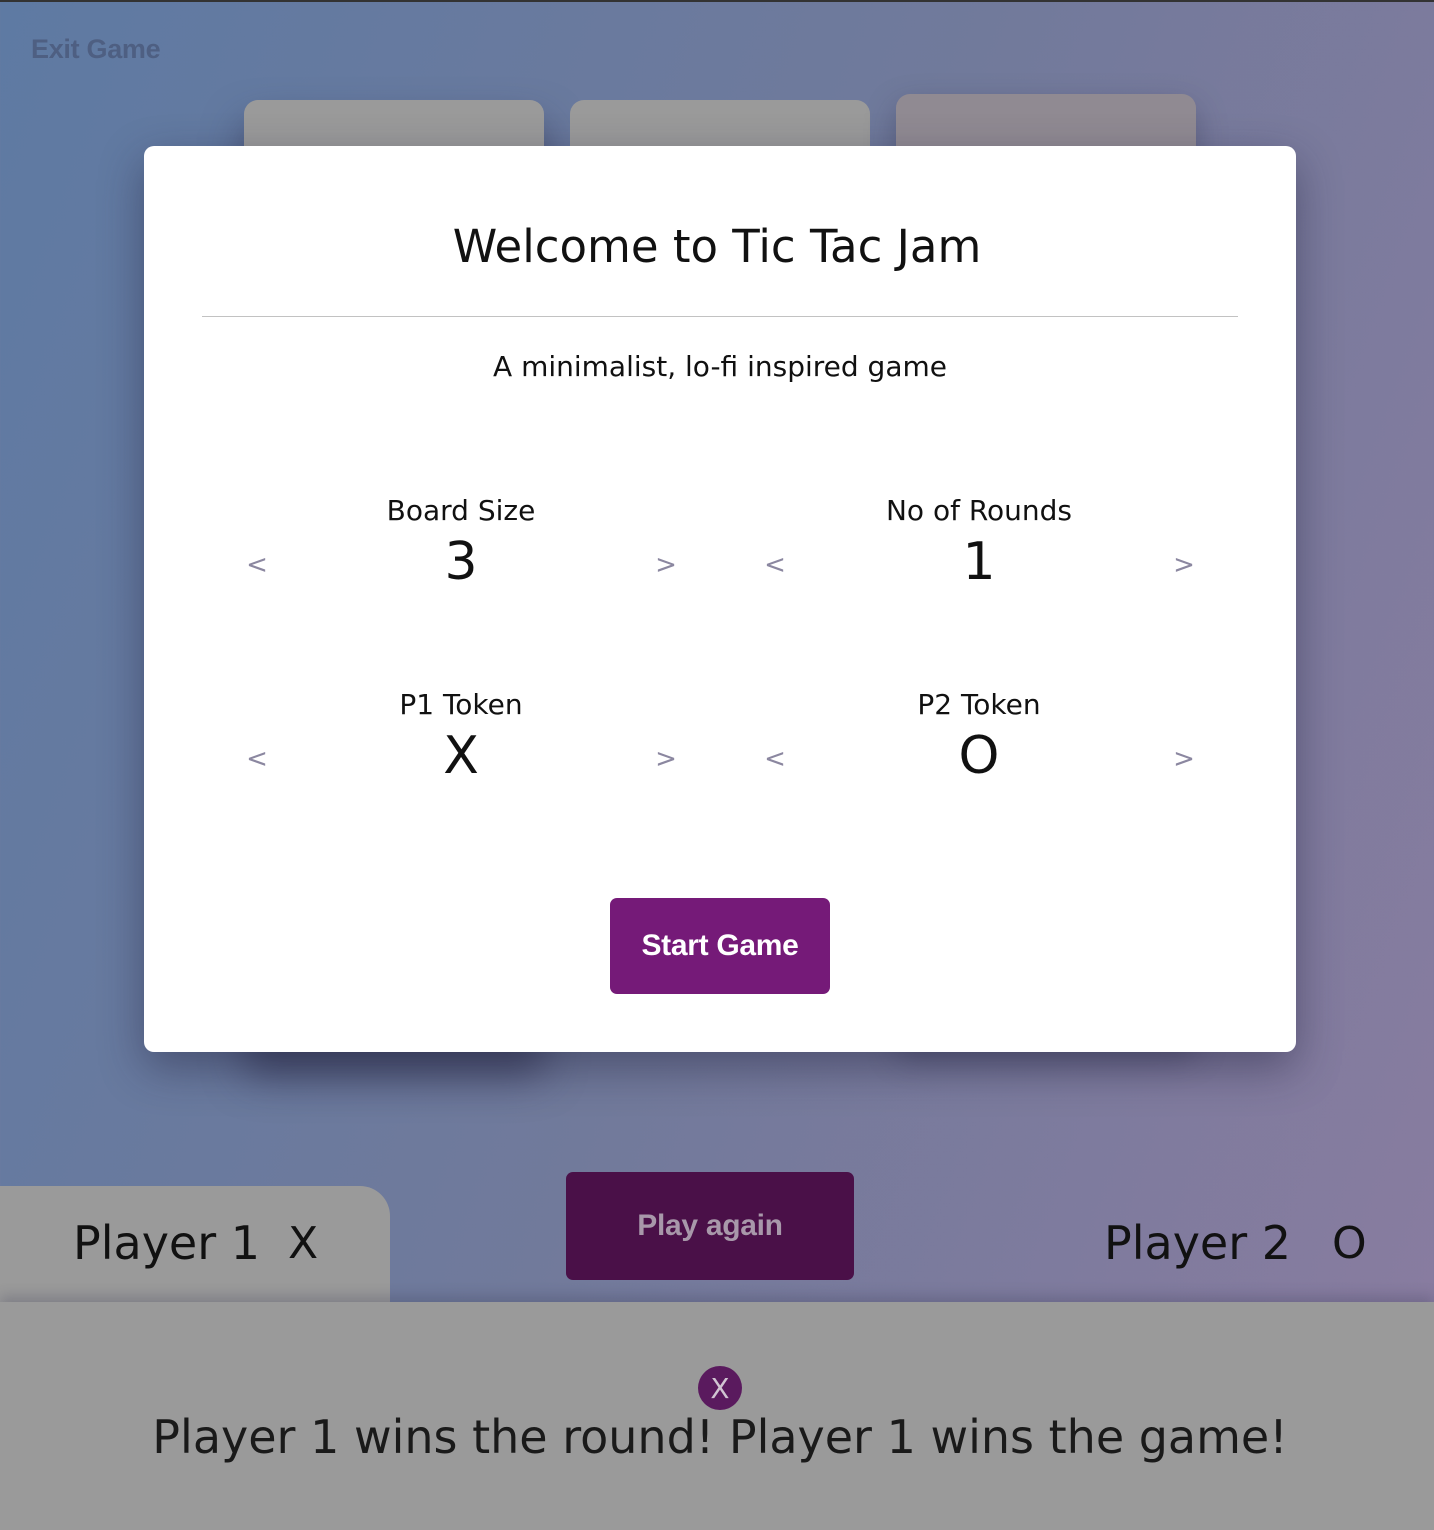  What do you see at coordinates (461, 704) in the screenshot?
I see `p1-token-label: P1 Token` at bounding box center [461, 704].